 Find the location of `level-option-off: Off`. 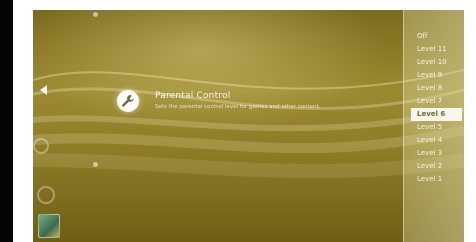

level-option-off: Off is located at coordinates (438, 36).